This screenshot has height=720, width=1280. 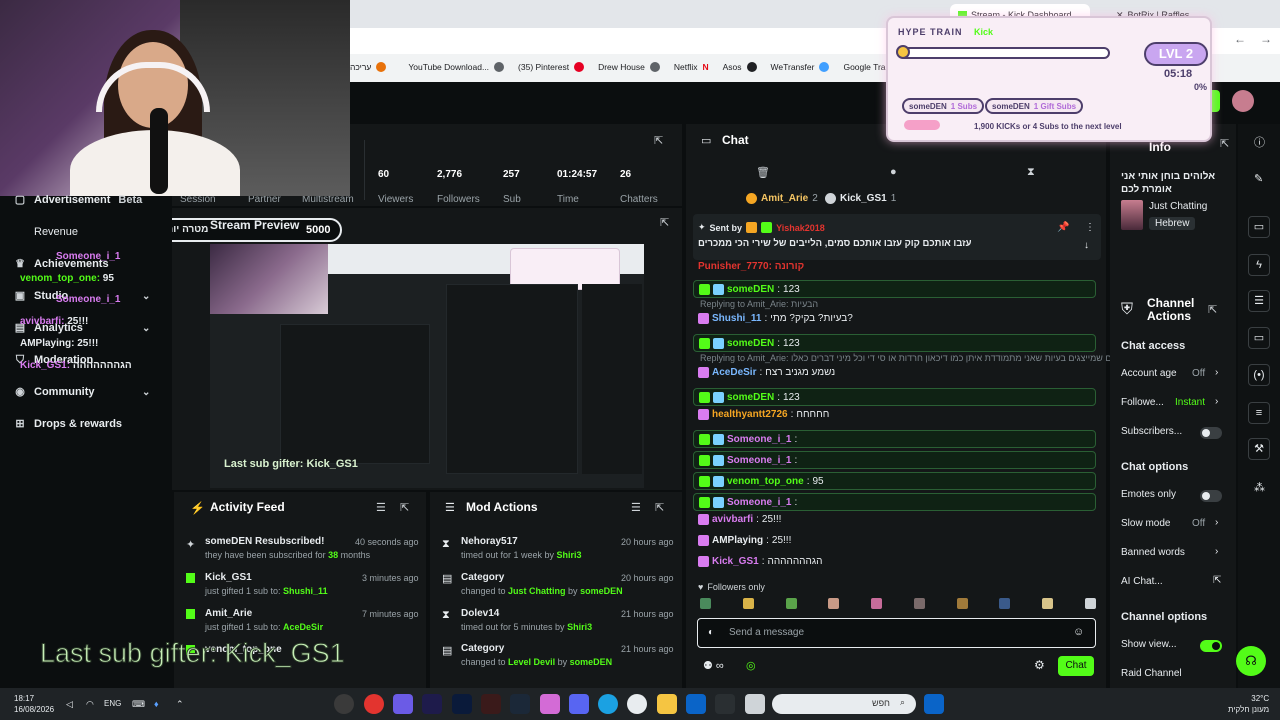 What do you see at coordinates (1151, 673) in the screenshot?
I see `raid-channel-label: Raid Channel` at bounding box center [1151, 673].